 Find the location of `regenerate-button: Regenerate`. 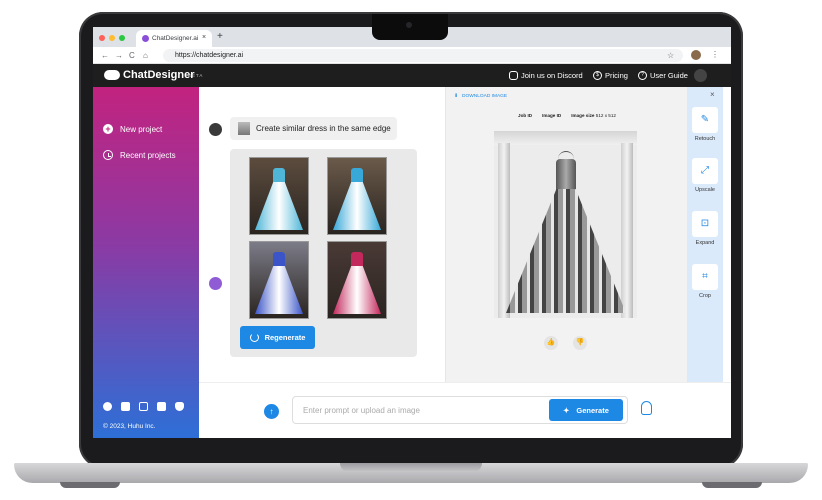

regenerate-button: Regenerate is located at coordinates (277, 337).